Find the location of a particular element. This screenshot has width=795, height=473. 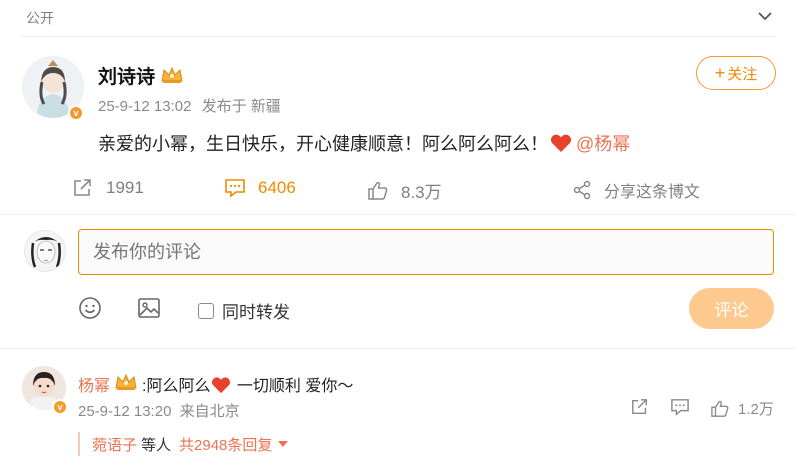

my-avatar is located at coordinates (45, 251).